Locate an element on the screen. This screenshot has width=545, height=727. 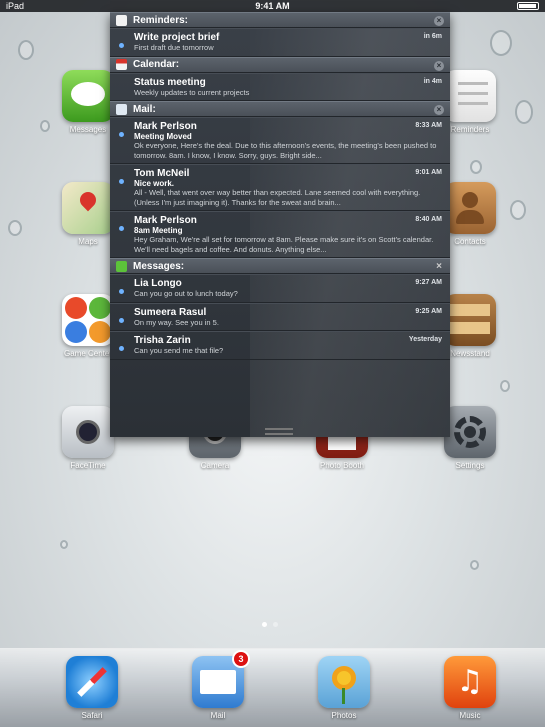
music-icon: ♫ is located at coordinates (470, 682).